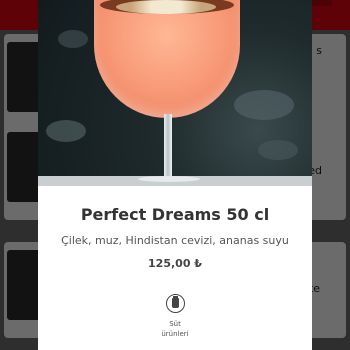  I want to click on product-price: 125,00 ₺, so click(175, 263).